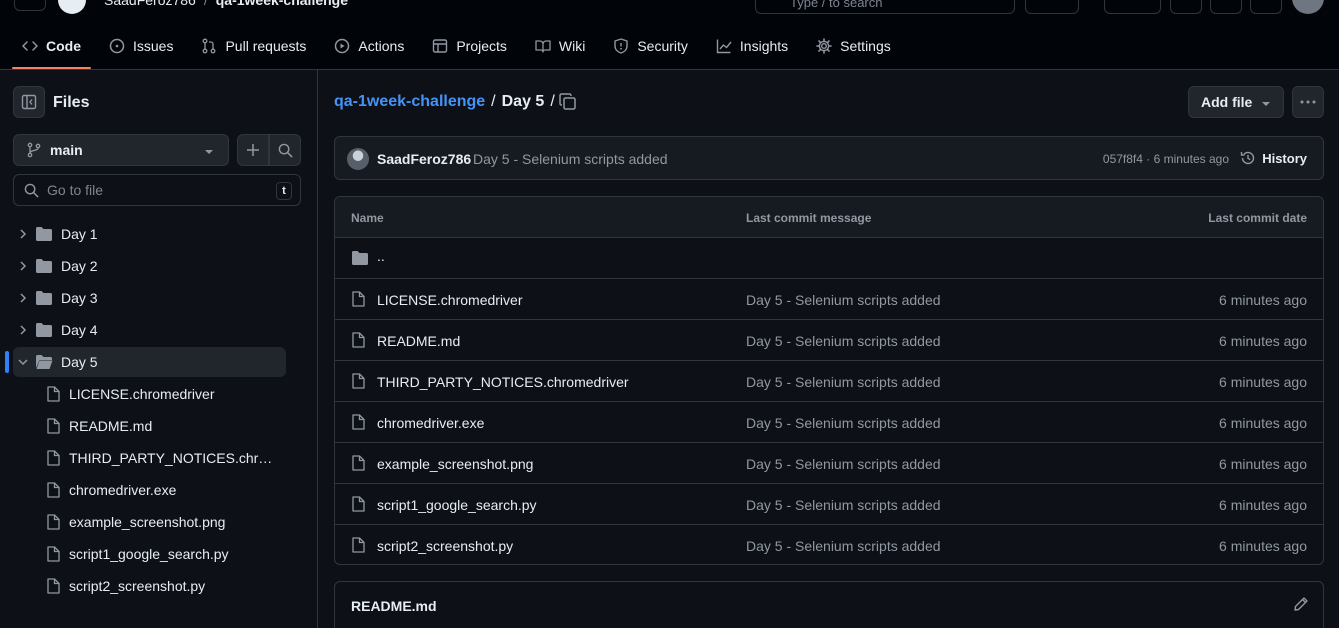  What do you see at coordinates (409, 102) in the screenshot?
I see `breadcrumb-repo-link: qa-1week-challenge` at bounding box center [409, 102].